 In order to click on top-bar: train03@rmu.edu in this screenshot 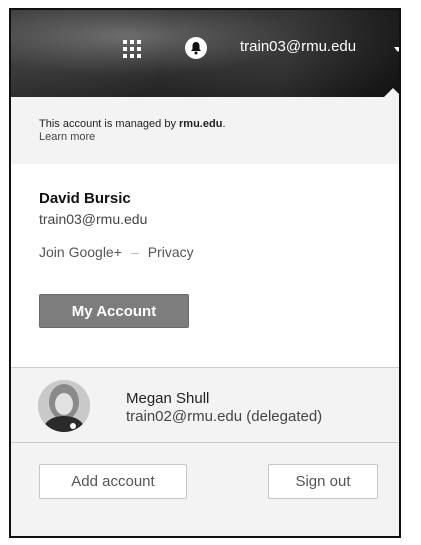, I will do `click(205, 54)`.